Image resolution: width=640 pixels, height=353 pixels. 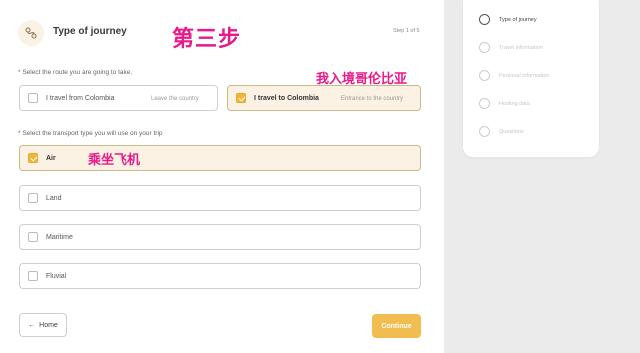 I want to click on step-questions: Questions, so click(x=501, y=131).